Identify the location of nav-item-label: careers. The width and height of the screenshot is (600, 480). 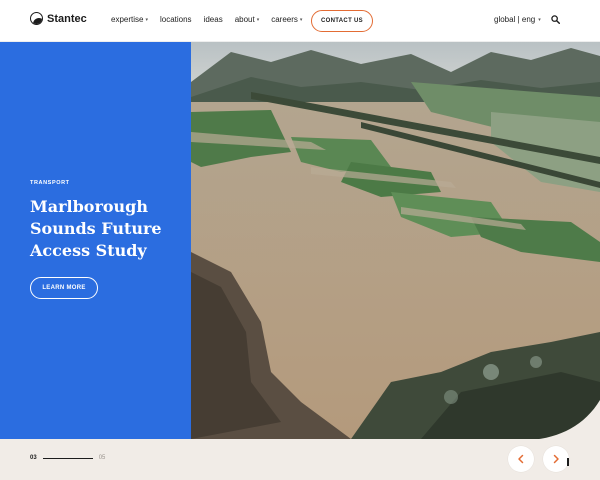
(284, 19).